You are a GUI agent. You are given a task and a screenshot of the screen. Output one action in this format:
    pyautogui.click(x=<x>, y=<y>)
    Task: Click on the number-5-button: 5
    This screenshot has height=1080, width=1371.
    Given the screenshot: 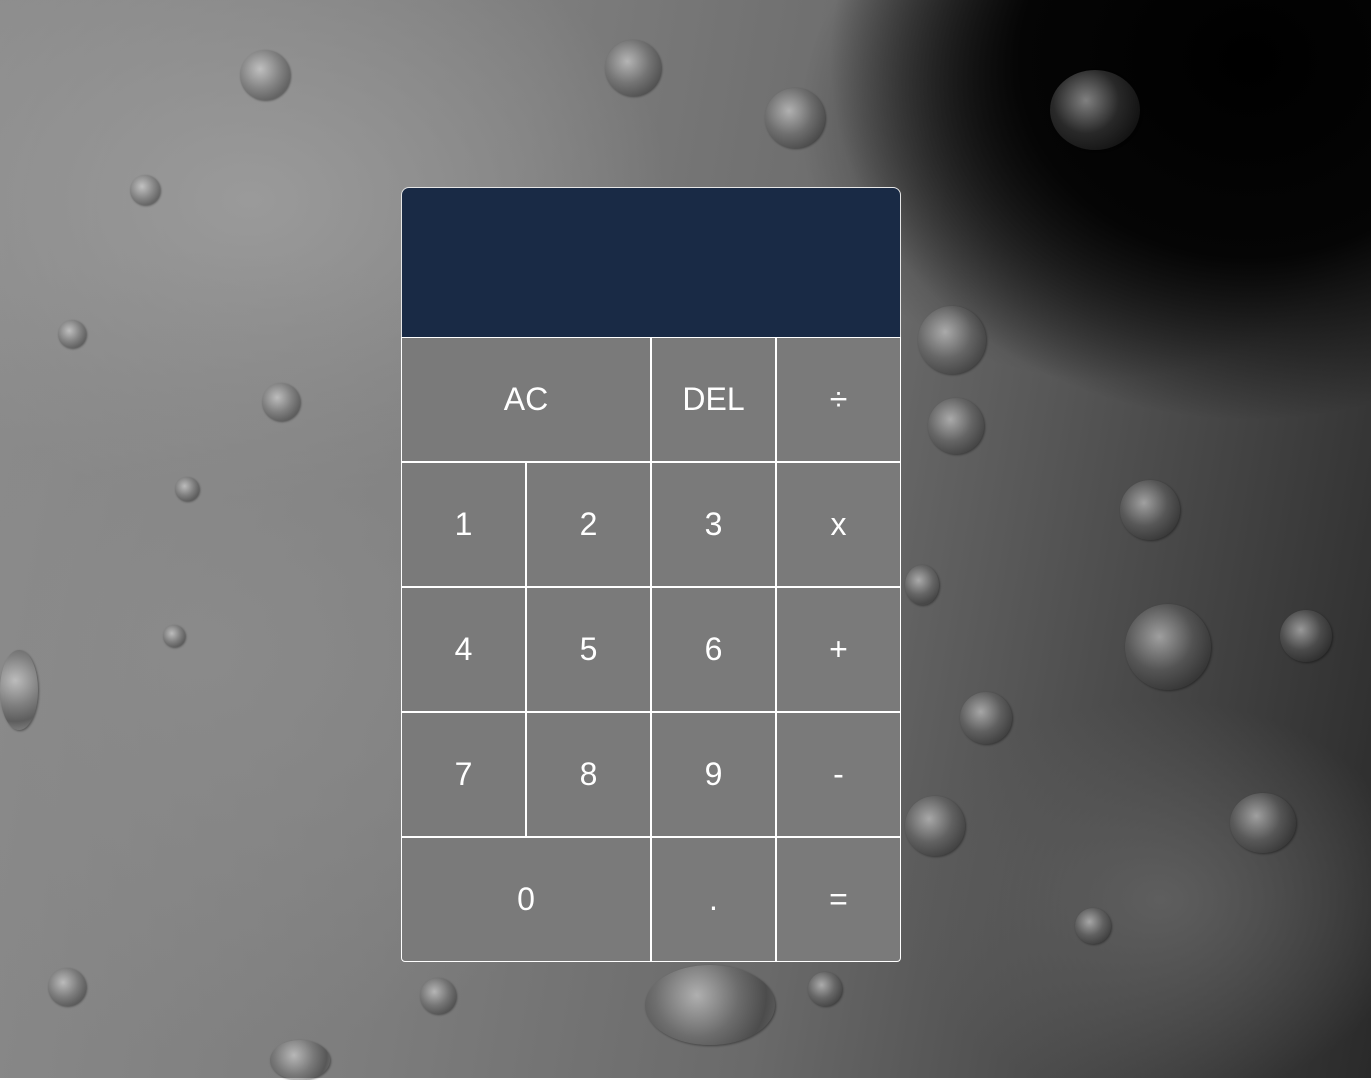 What is the action you would take?
    pyautogui.click(x=588, y=649)
    